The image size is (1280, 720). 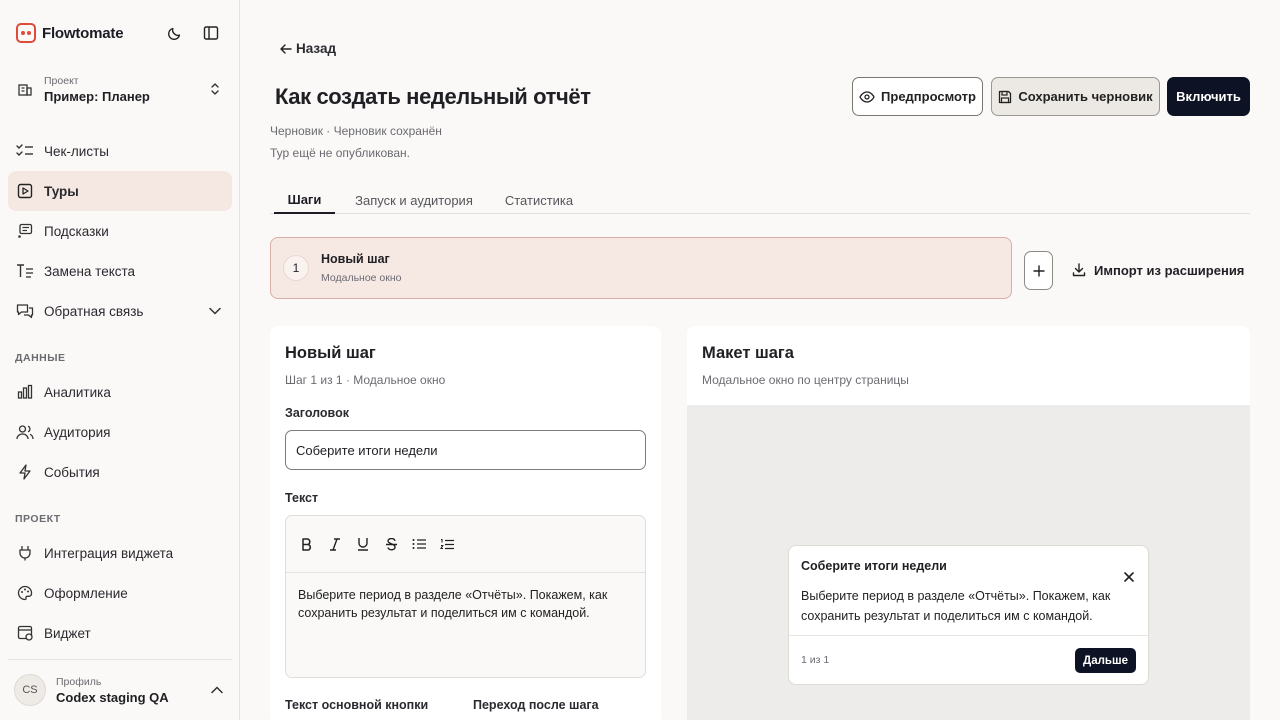 I want to click on page-title: Как создать недельный отчёт, so click(x=433, y=96).